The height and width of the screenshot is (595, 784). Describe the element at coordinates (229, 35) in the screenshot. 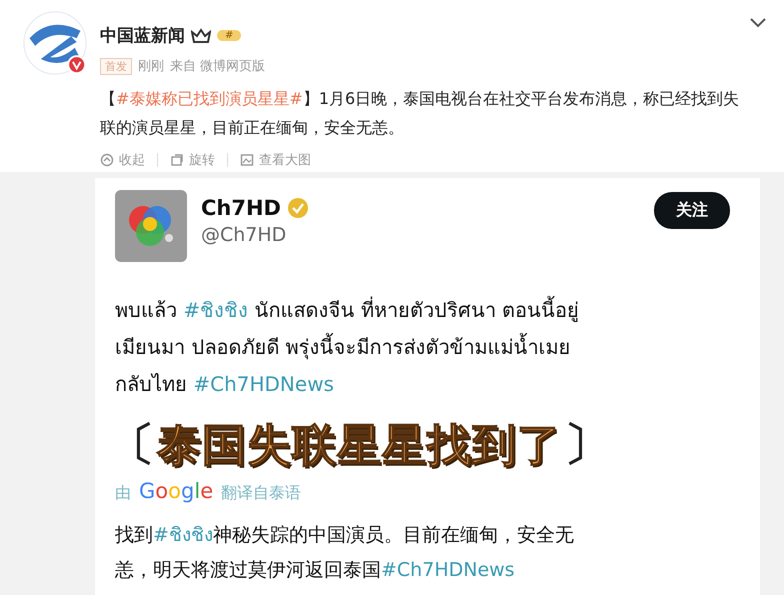

I see `level-badge: #` at that location.